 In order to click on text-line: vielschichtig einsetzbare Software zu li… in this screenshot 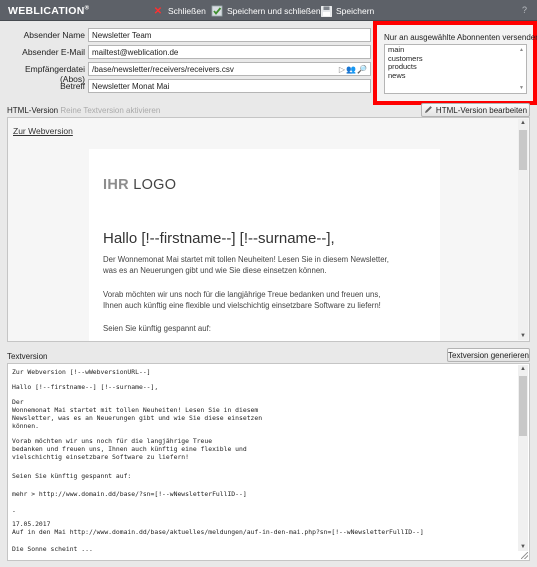, I will do `click(100, 457)`.